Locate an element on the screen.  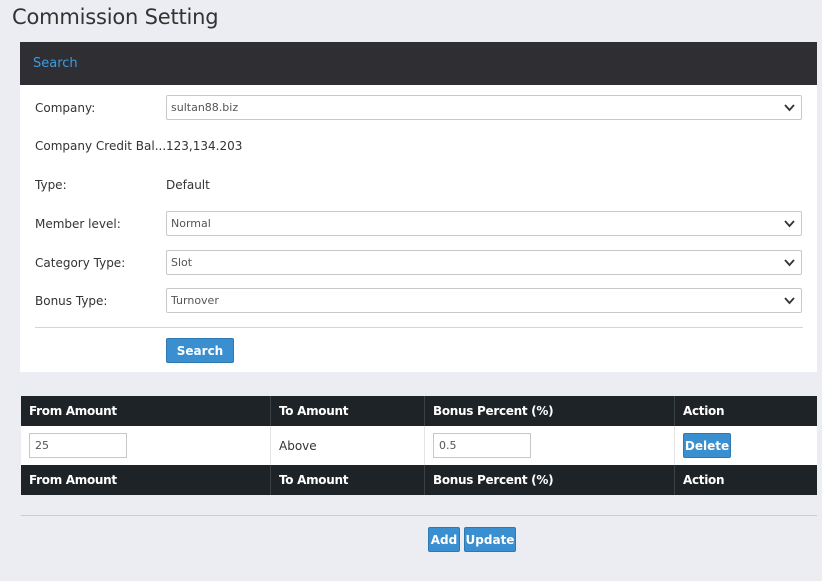
bonus-type-select: Turnover is located at coordinates (484, 300).